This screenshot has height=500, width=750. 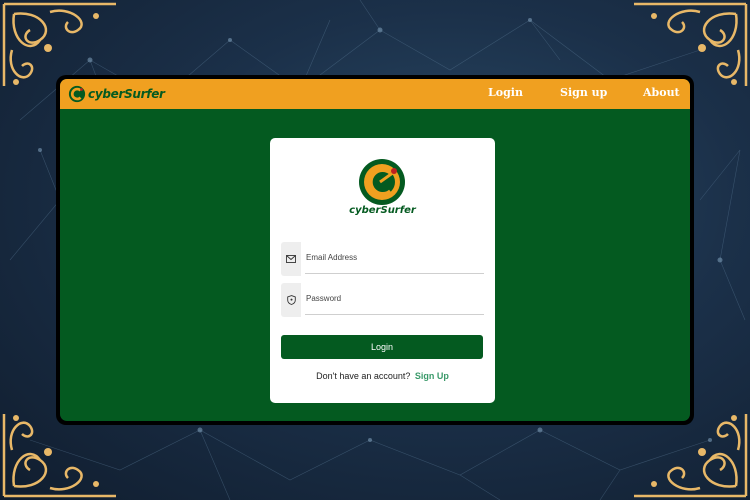 What do you see at coordinates (583, 92) in the screenshot?
I see `nav-link-signup: Sign up` at bounding box center [583, 92].